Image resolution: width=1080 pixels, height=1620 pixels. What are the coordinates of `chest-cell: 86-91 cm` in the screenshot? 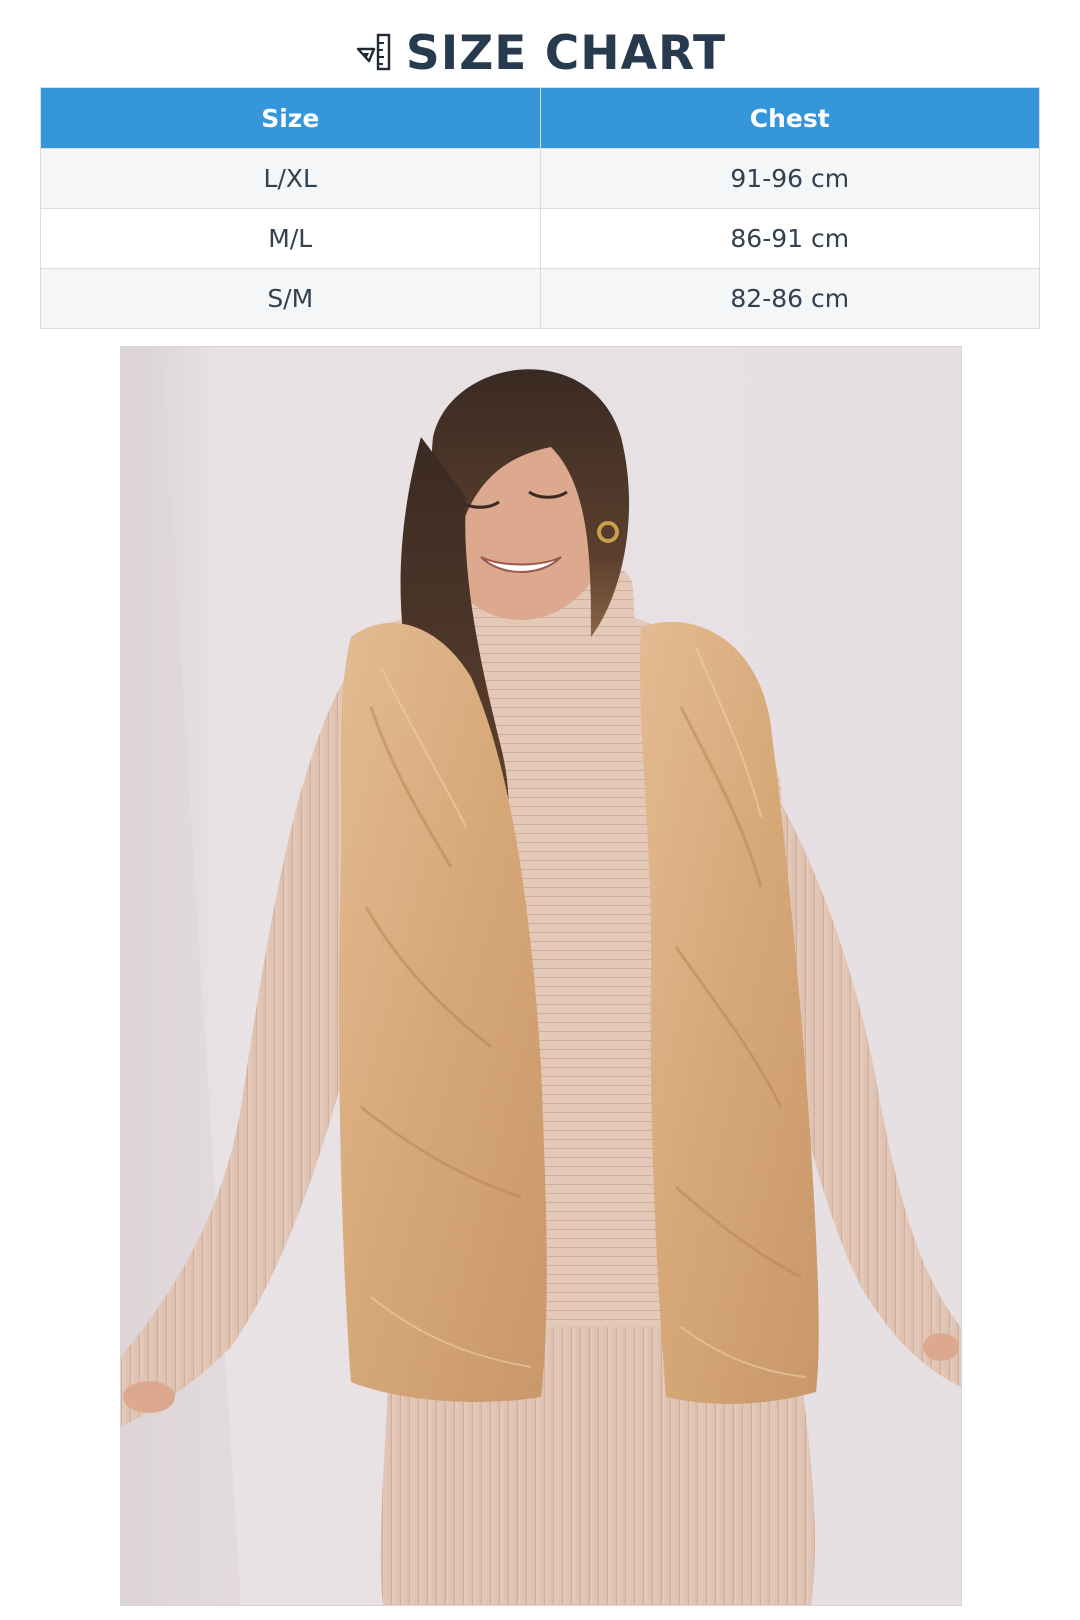 It's located at (789, 238).